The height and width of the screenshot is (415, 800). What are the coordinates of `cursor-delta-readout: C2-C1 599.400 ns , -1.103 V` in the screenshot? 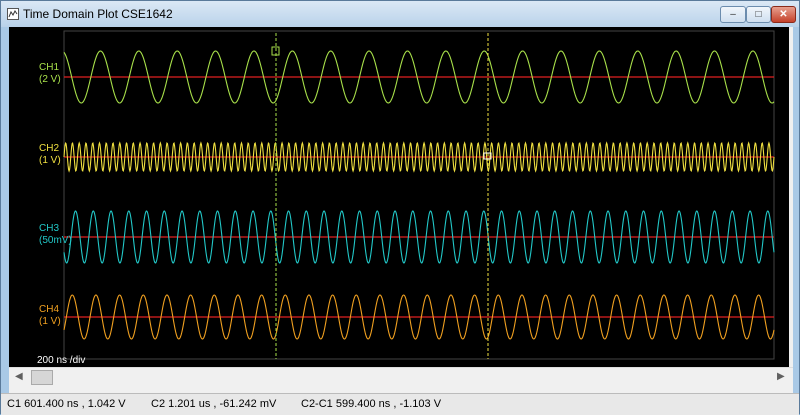 It's located at (371, 404).